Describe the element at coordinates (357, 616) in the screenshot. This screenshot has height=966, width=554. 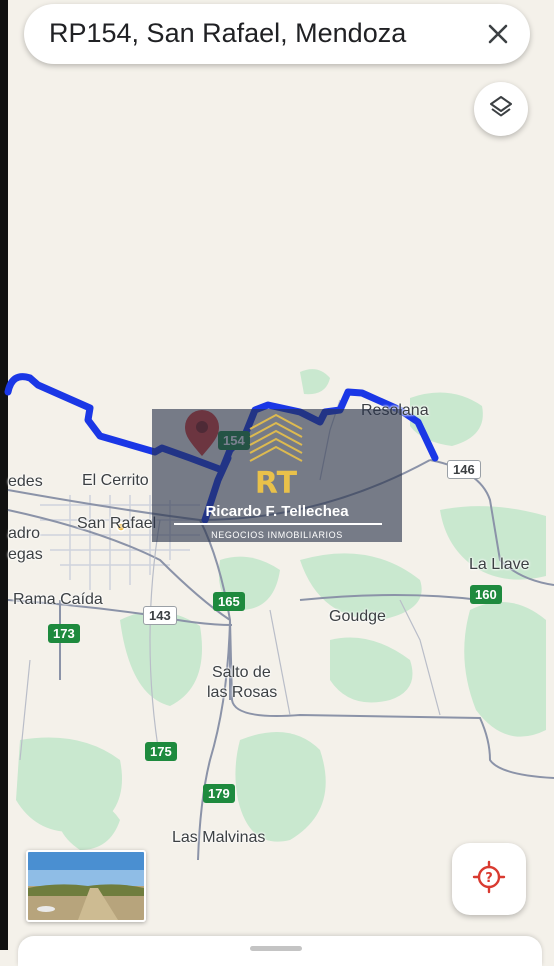
I see `place-label-goudge: Goudge` at that location.